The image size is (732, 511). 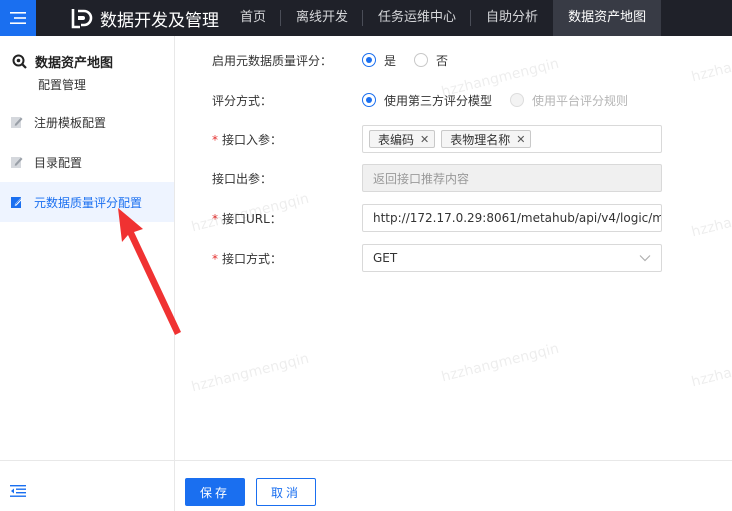 I want to click on nav-item-home: 首页, so click(x=253, y=18).